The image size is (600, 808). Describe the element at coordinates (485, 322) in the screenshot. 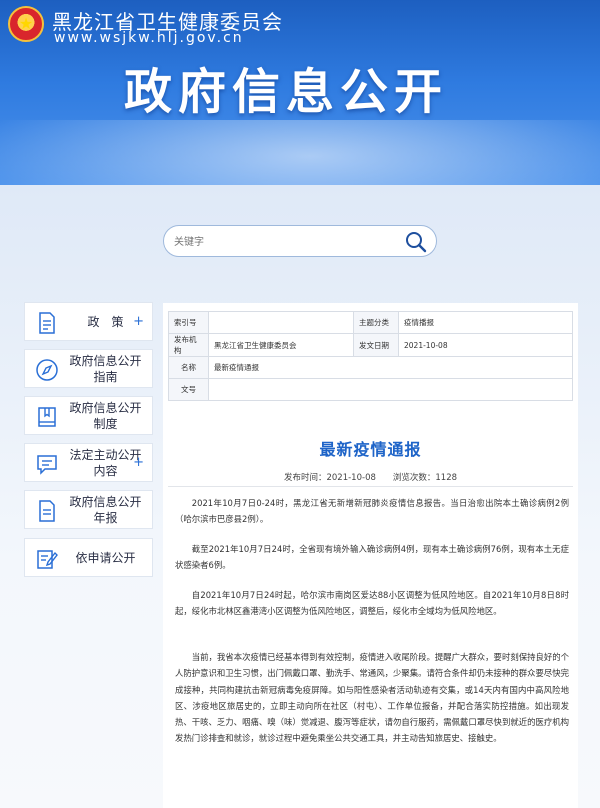

I see `meta-value: 疫情播报` at that location.